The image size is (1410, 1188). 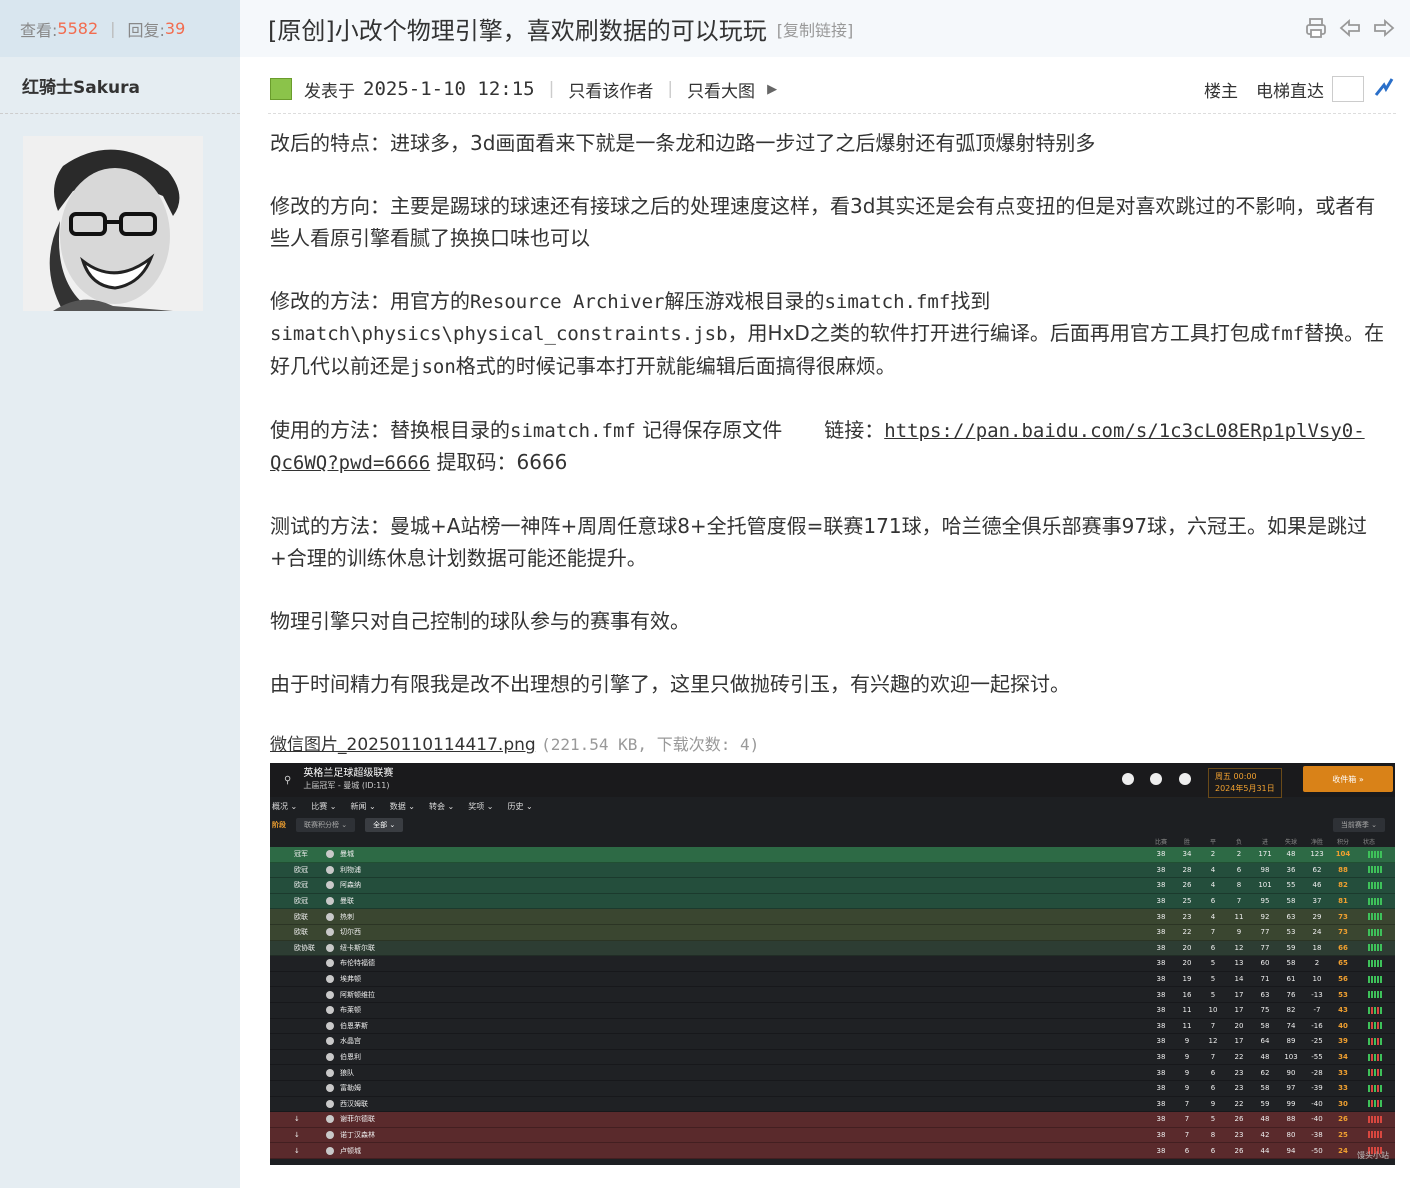 I want to click on jump-go-icon, so click(x=1384, y=89).